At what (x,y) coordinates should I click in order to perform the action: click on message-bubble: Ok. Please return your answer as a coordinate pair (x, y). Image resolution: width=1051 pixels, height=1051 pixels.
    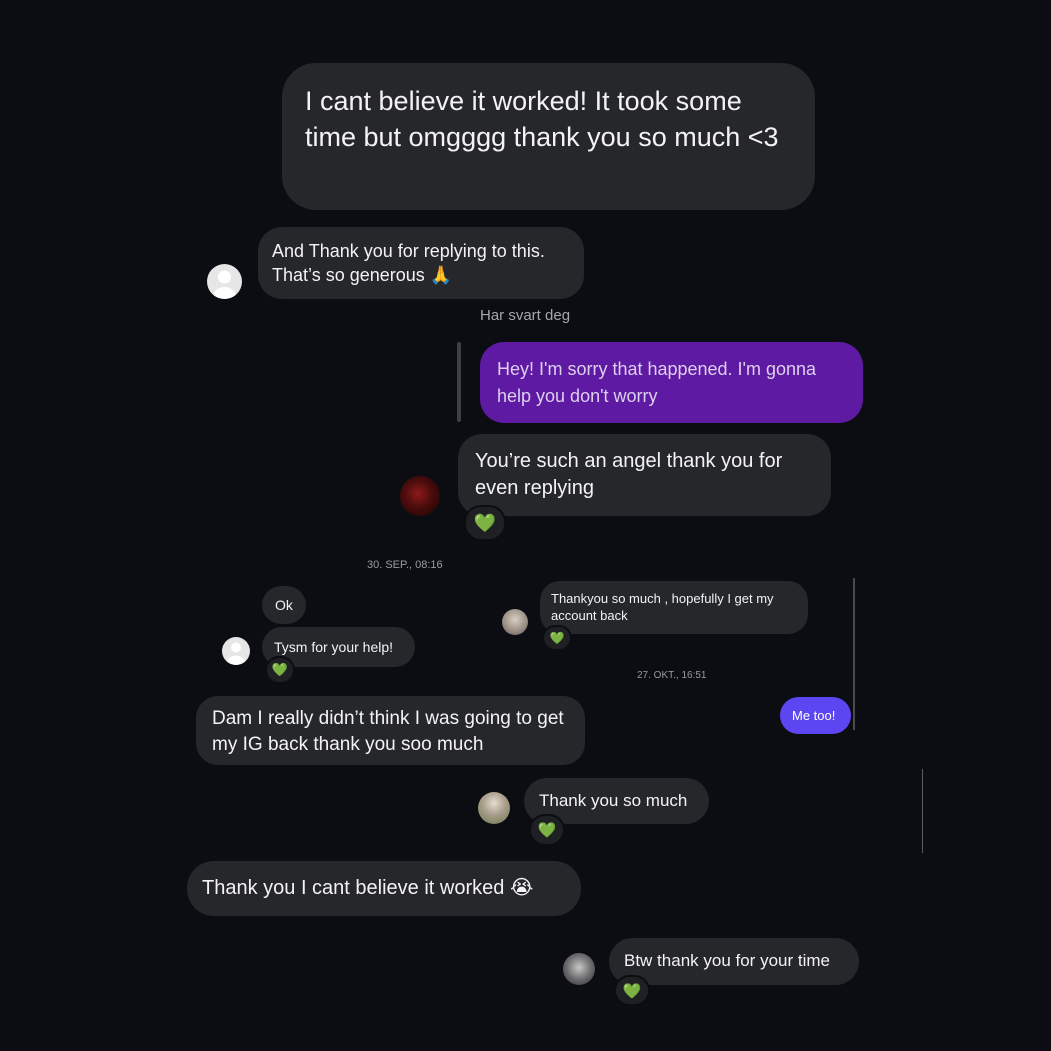
    Looking at the image, I should click on (284, 605).